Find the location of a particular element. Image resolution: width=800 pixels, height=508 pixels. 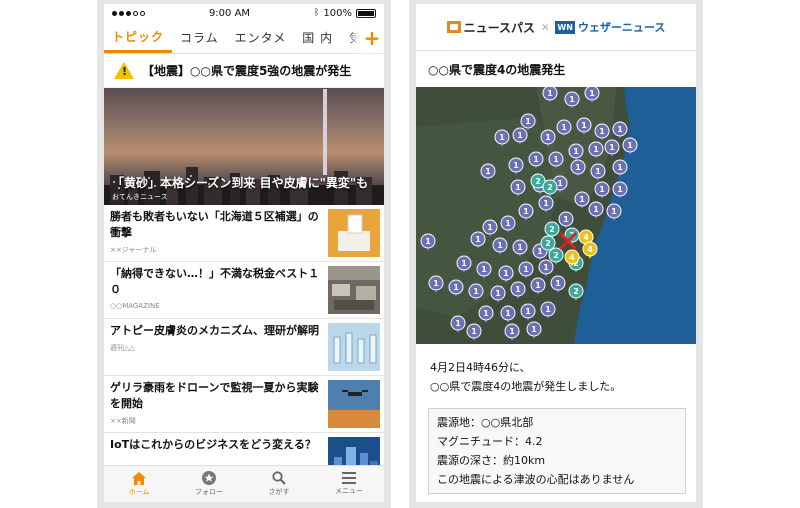

alert-text: 【地震】○○県で震度5強の地震が発生 is located at coordinates (247, 71).